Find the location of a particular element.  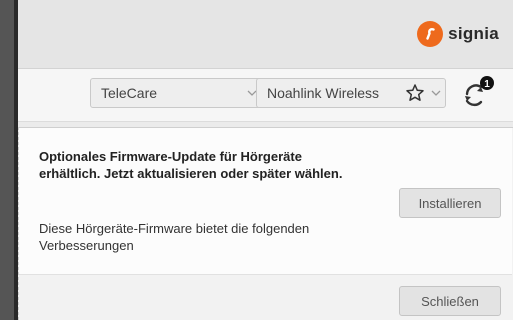

star-icon is located at coordinates (415, 93).